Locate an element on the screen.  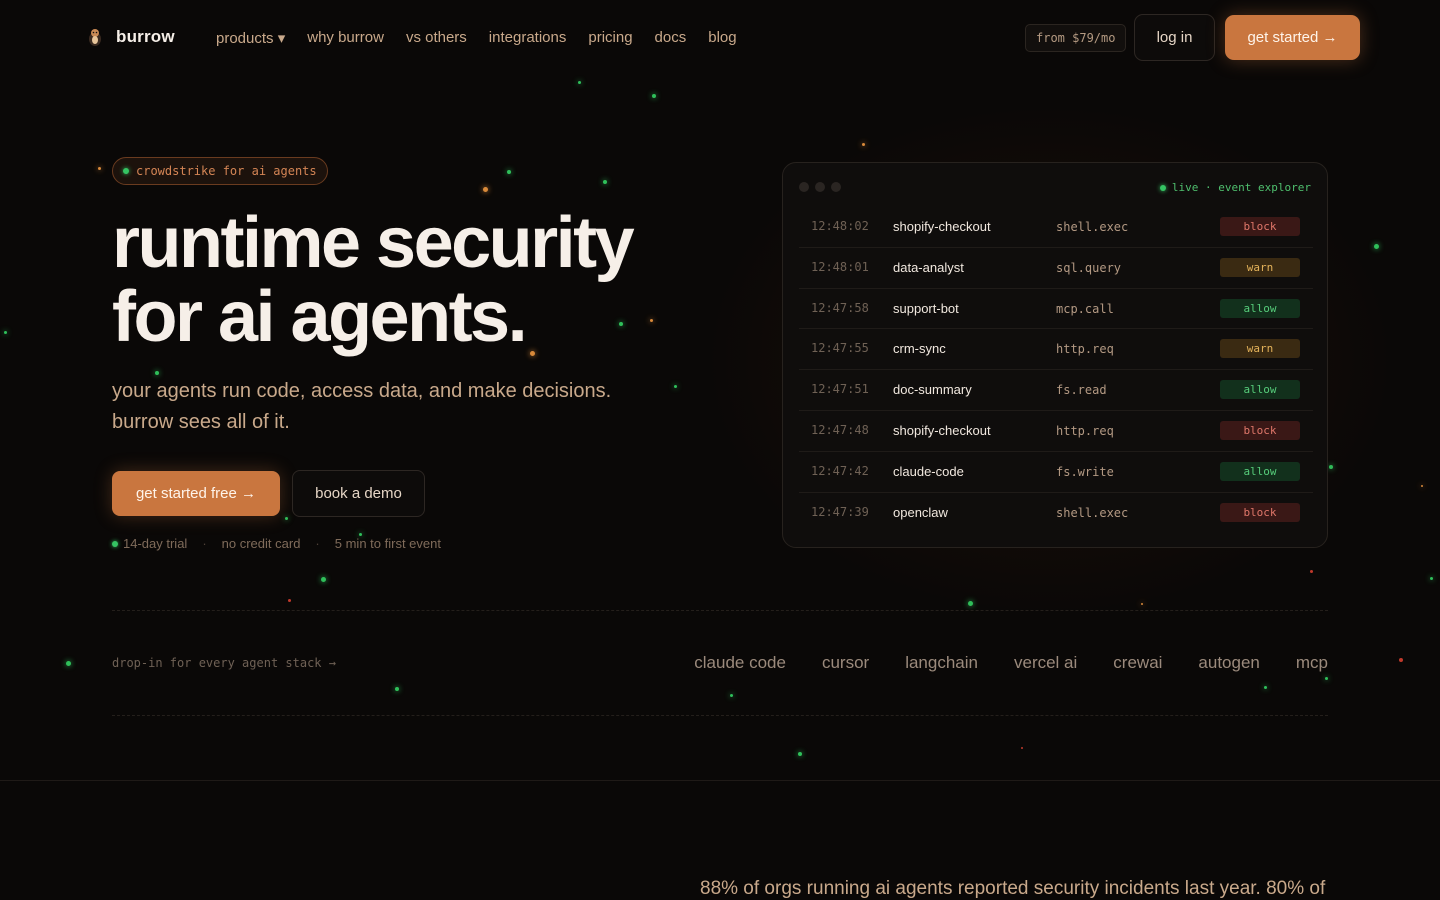
section-divider is located at coordinates (720, 780).